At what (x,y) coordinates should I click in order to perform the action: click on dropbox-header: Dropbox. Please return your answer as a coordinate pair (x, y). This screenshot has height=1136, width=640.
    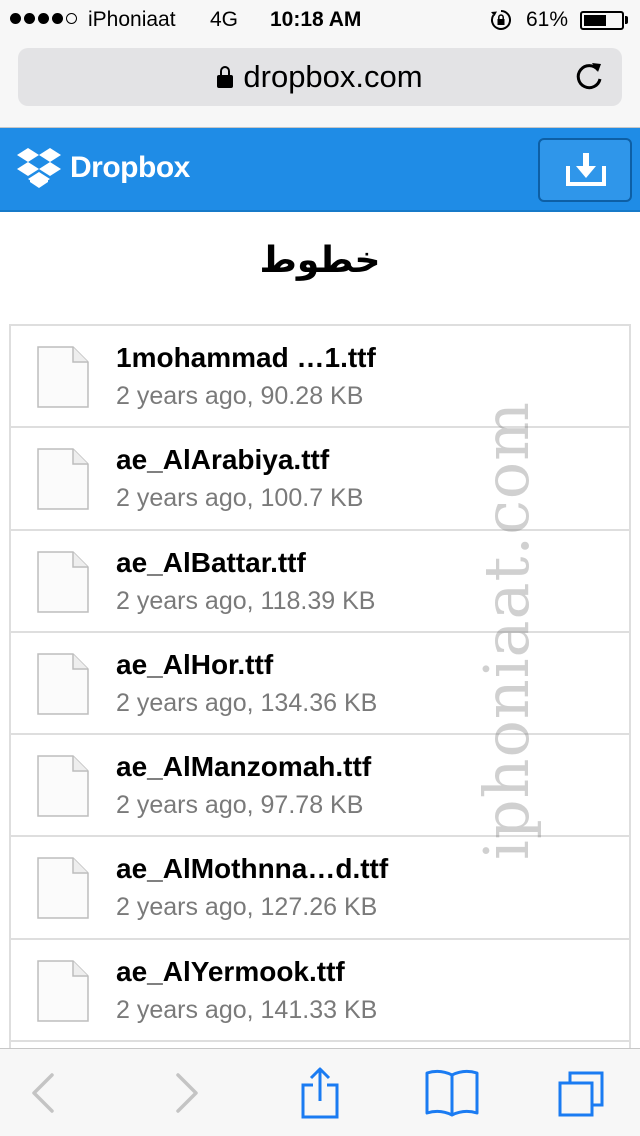
    Looking at the image, I should click on (320, 170).